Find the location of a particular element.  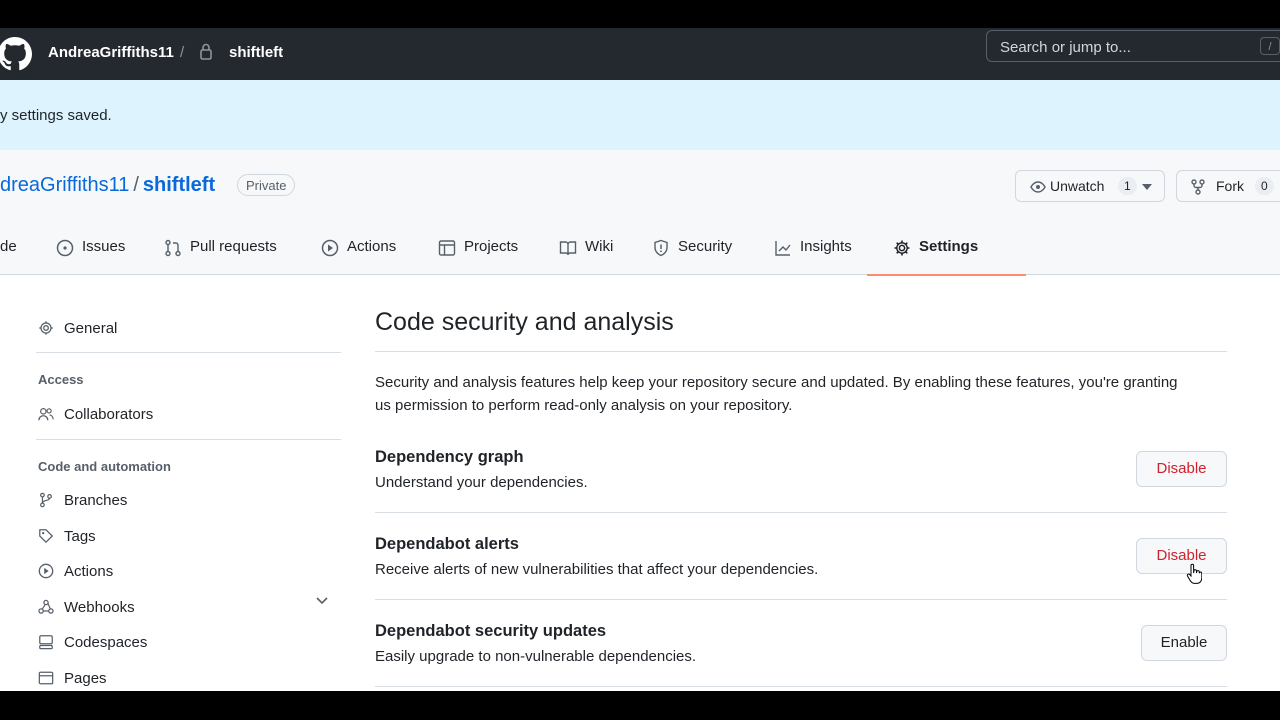

tab-label: de is located at coordinates (8, 246).